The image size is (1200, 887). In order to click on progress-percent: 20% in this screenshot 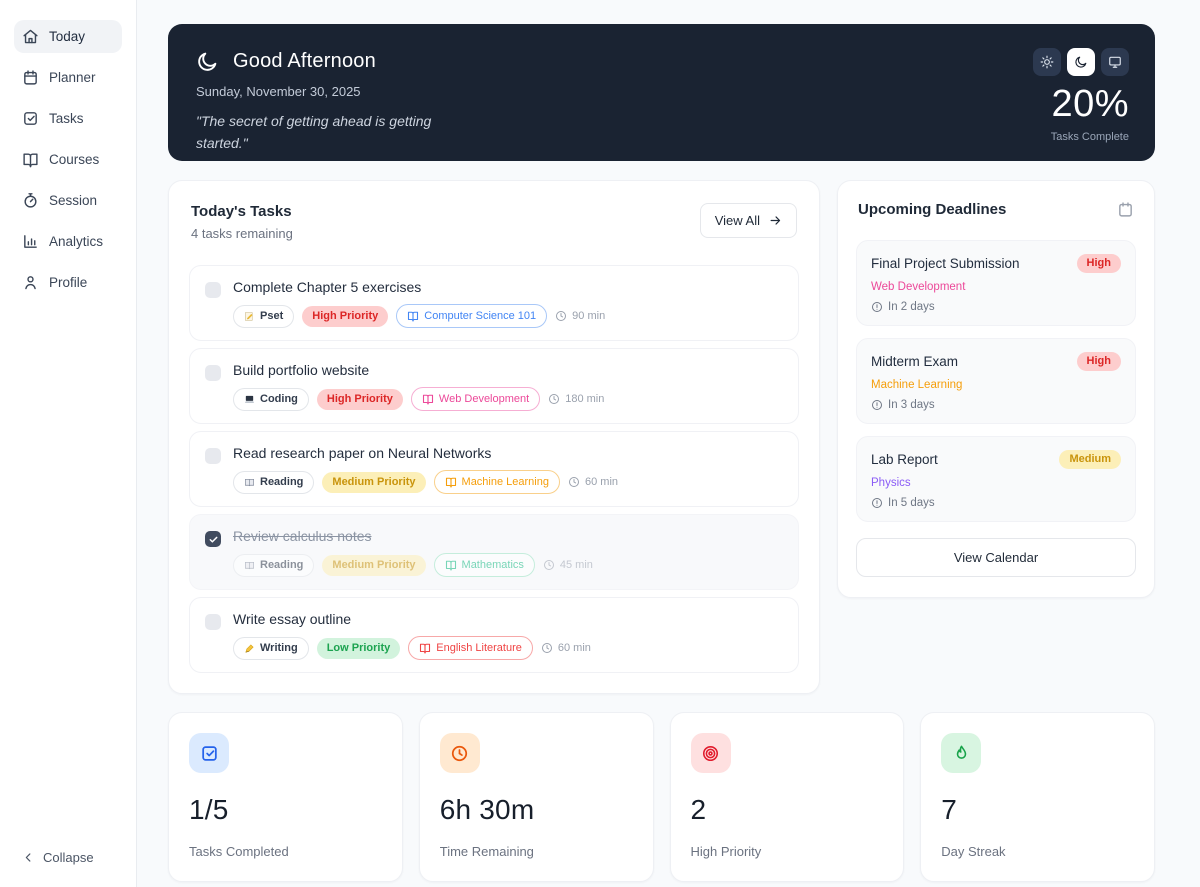, I will do `click(1090, 104)`.